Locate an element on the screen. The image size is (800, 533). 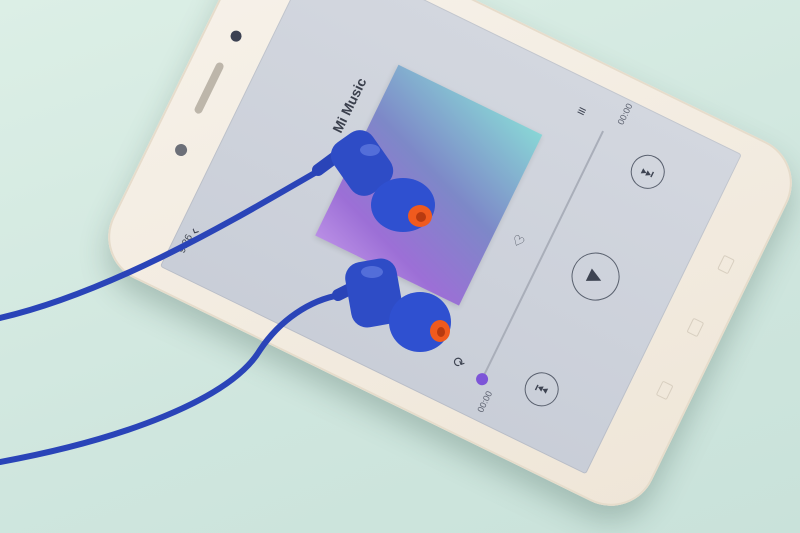
duration-label: 00:00 is located at coordinates (625, 114).